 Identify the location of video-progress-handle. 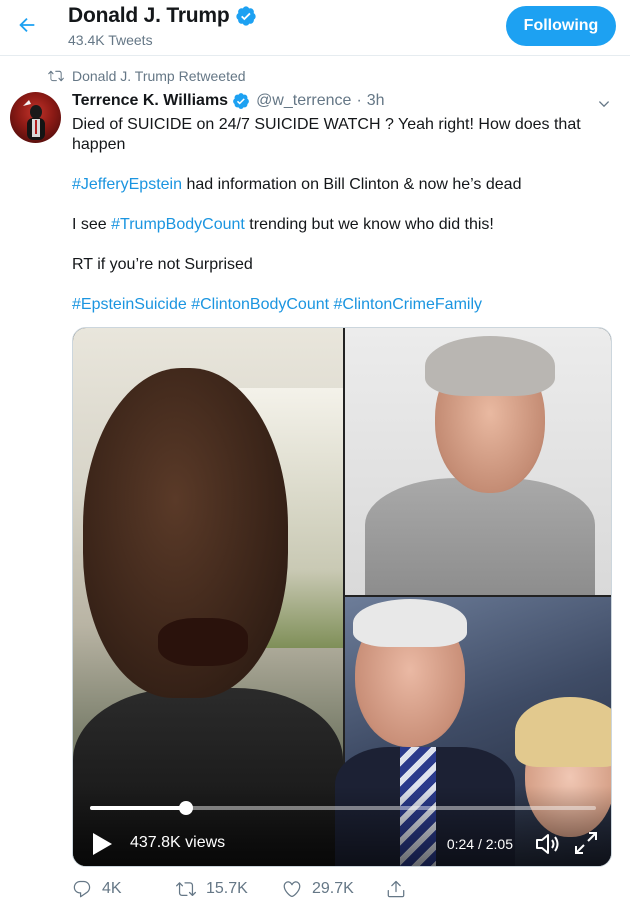
(186, 808).